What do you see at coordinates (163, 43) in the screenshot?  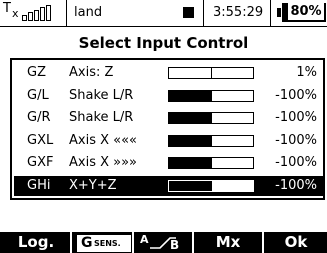 I see `page-title: Select Input Control` at bounding box center [163, 43].